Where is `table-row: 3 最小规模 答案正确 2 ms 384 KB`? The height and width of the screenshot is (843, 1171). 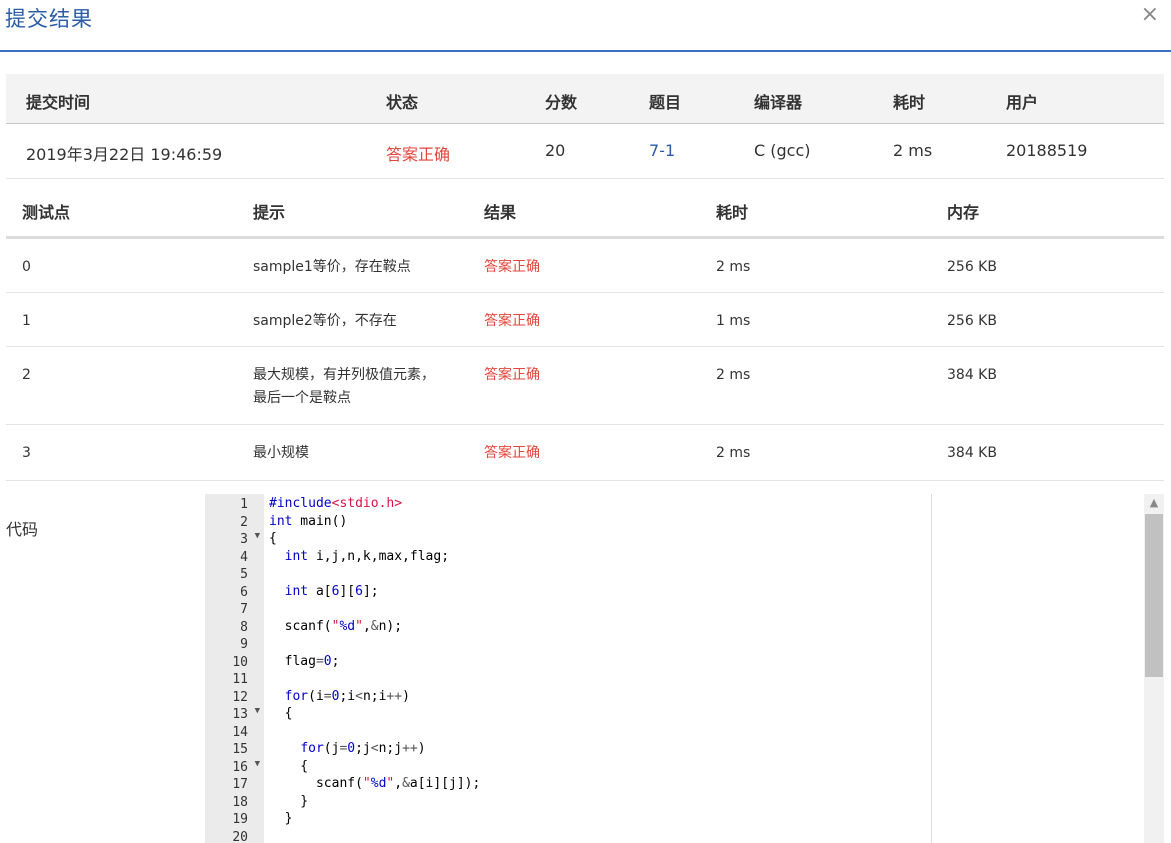
table-row: 3 最小规模 答案正确 2 ms 384 KB is located at coordinates (585, 453).